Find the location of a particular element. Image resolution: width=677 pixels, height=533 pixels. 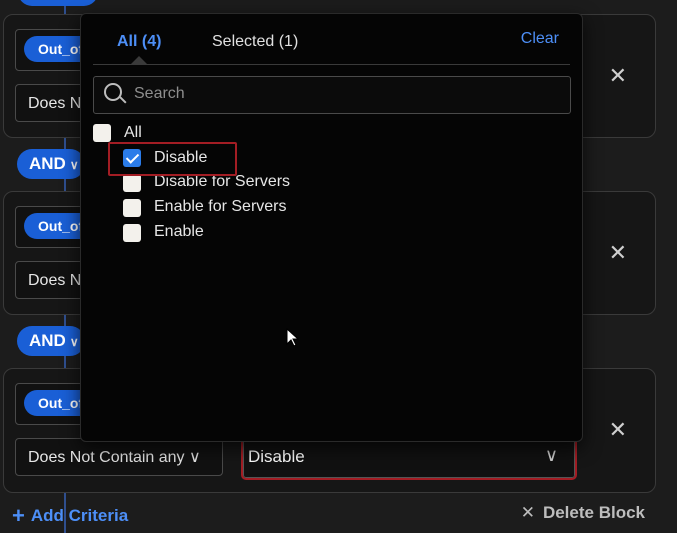

clear-button: Clear is located at coordinates (540, 39).